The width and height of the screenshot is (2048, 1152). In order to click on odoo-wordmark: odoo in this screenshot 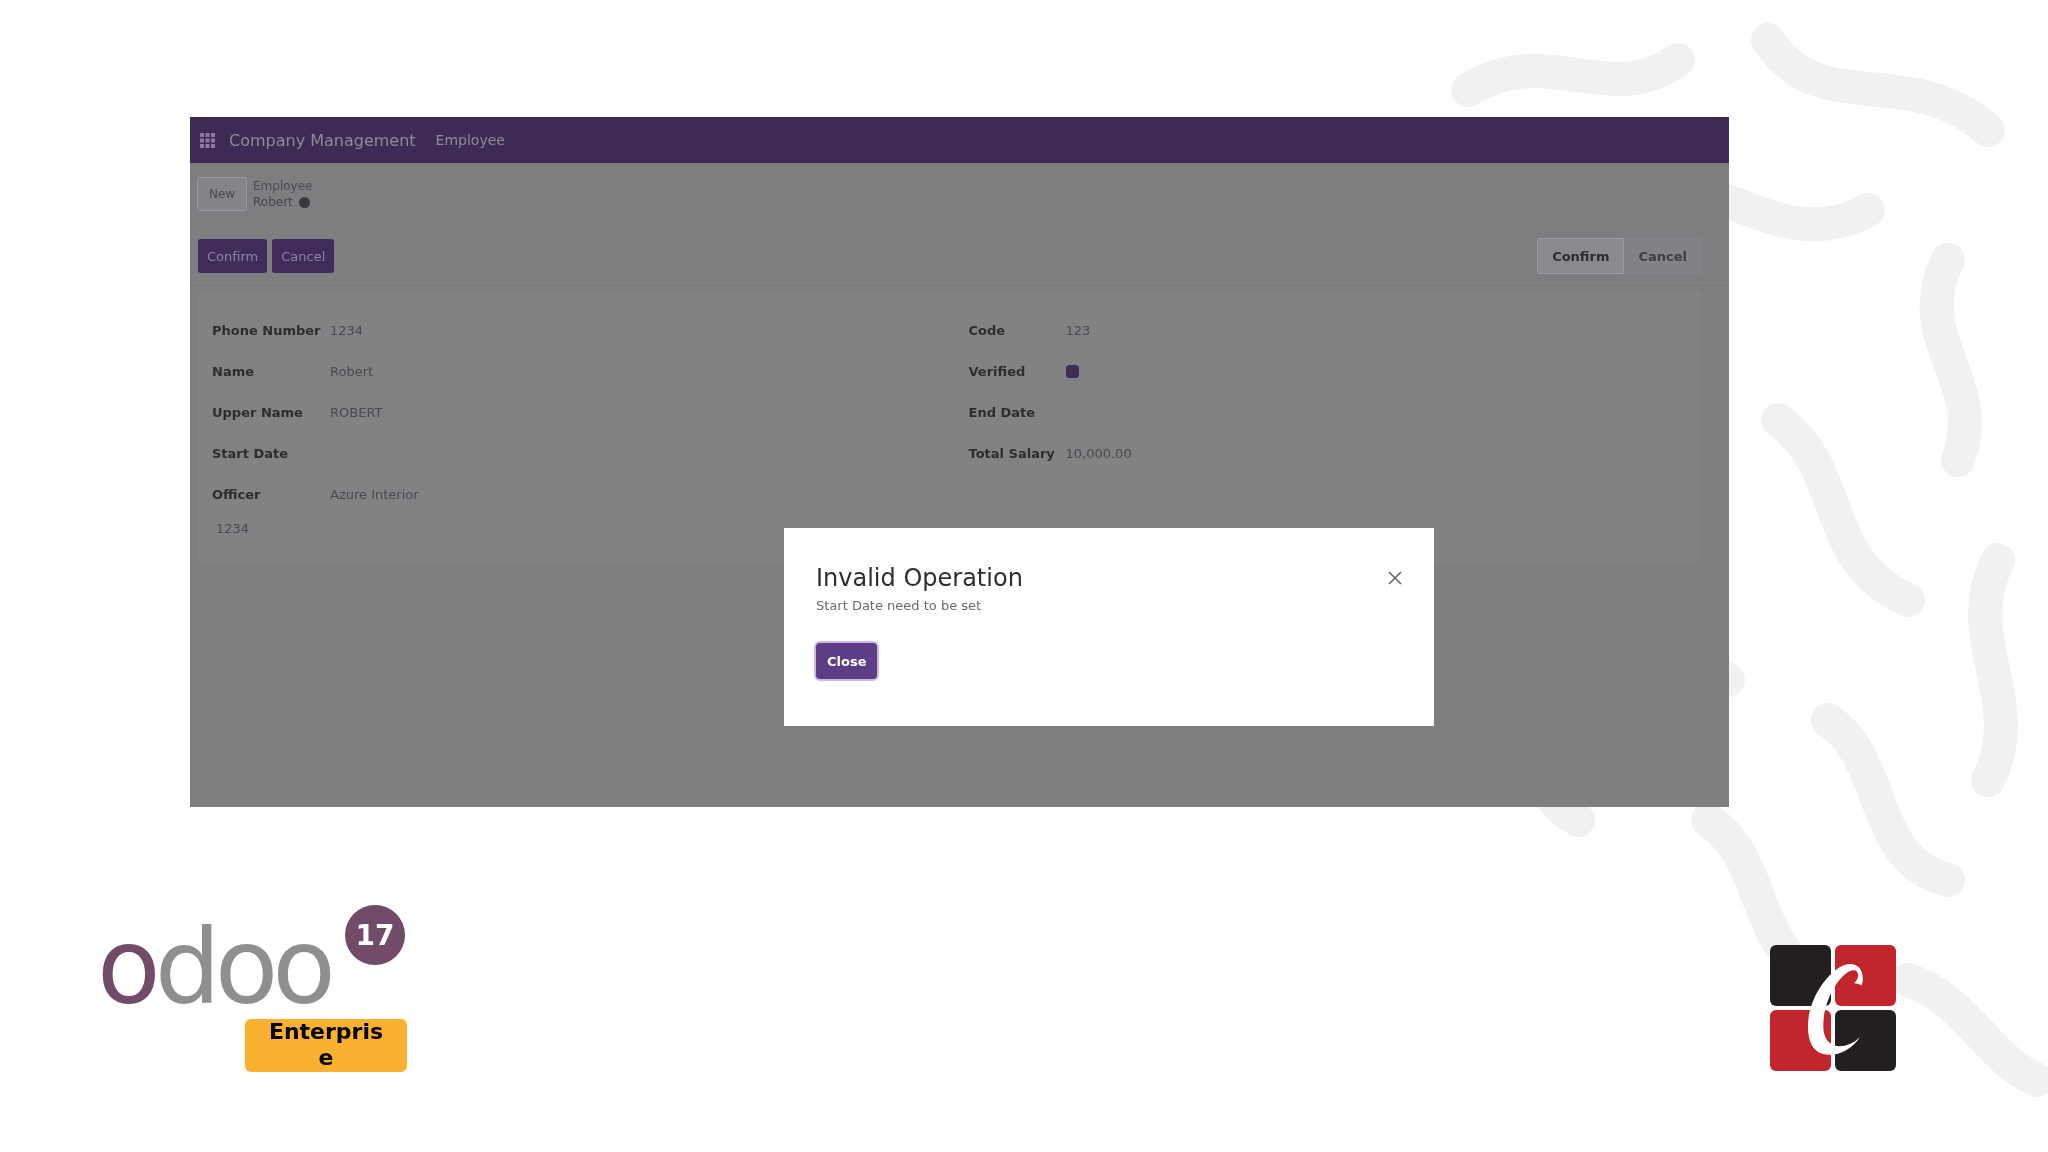, I will do `click(213, 967)`.